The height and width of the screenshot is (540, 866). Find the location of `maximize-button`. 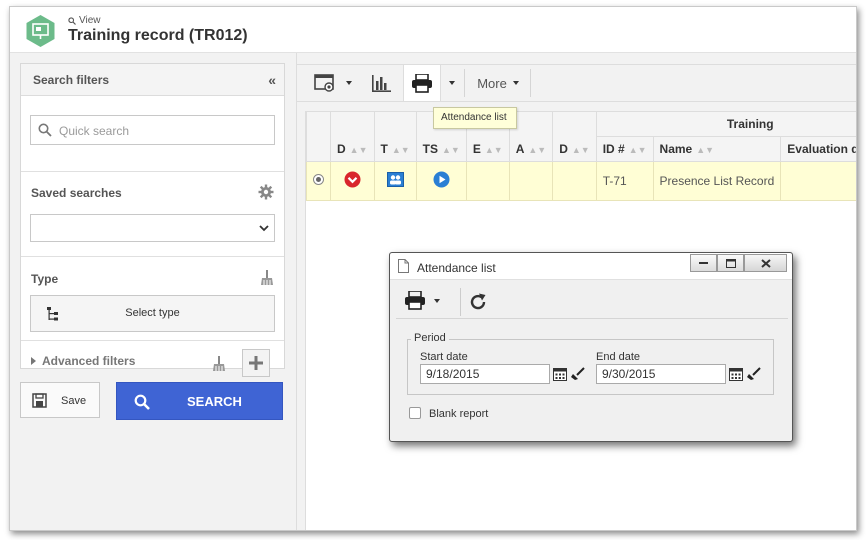

maximize-button is located at coordinates (730, 263).